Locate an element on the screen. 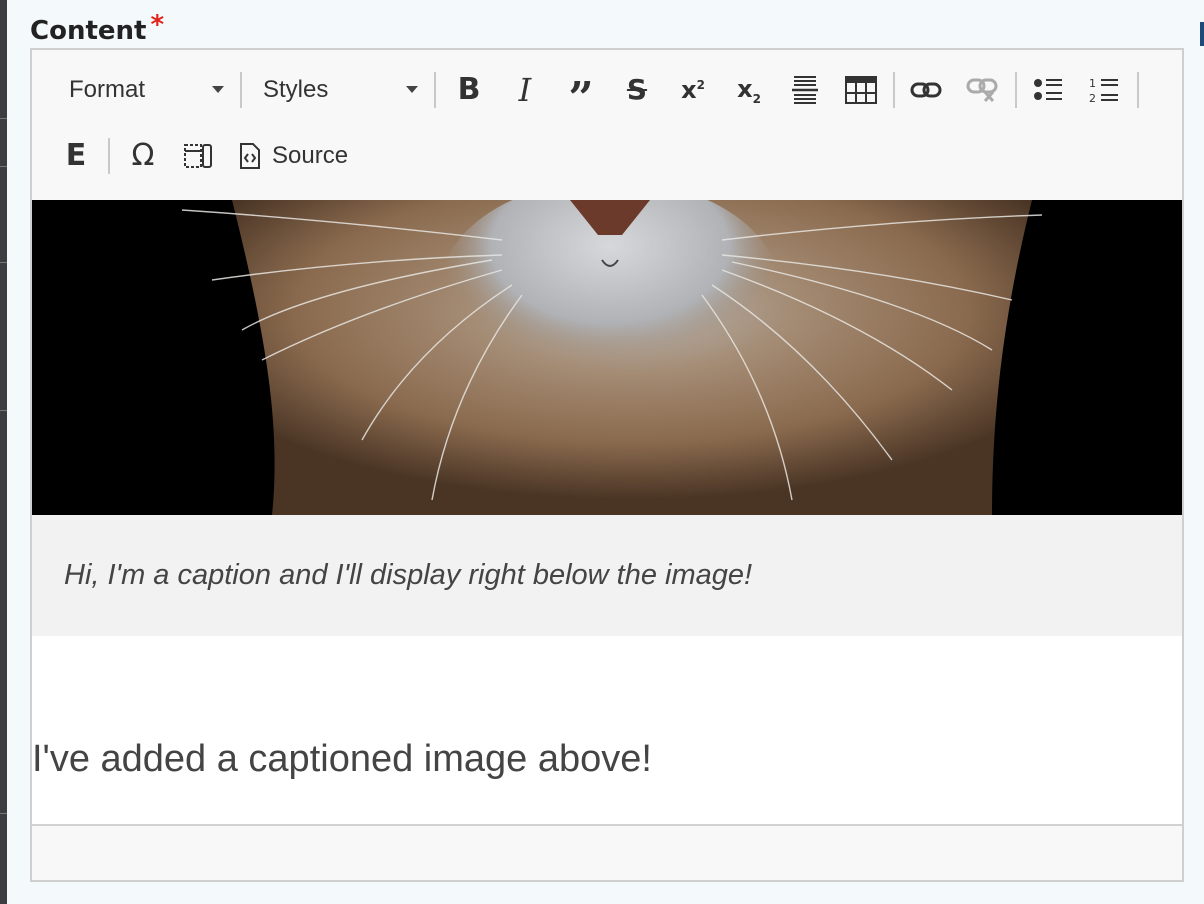 This screenshot has width=1204, height=904. show-blocks-icon is located at coordinates (198, 156).